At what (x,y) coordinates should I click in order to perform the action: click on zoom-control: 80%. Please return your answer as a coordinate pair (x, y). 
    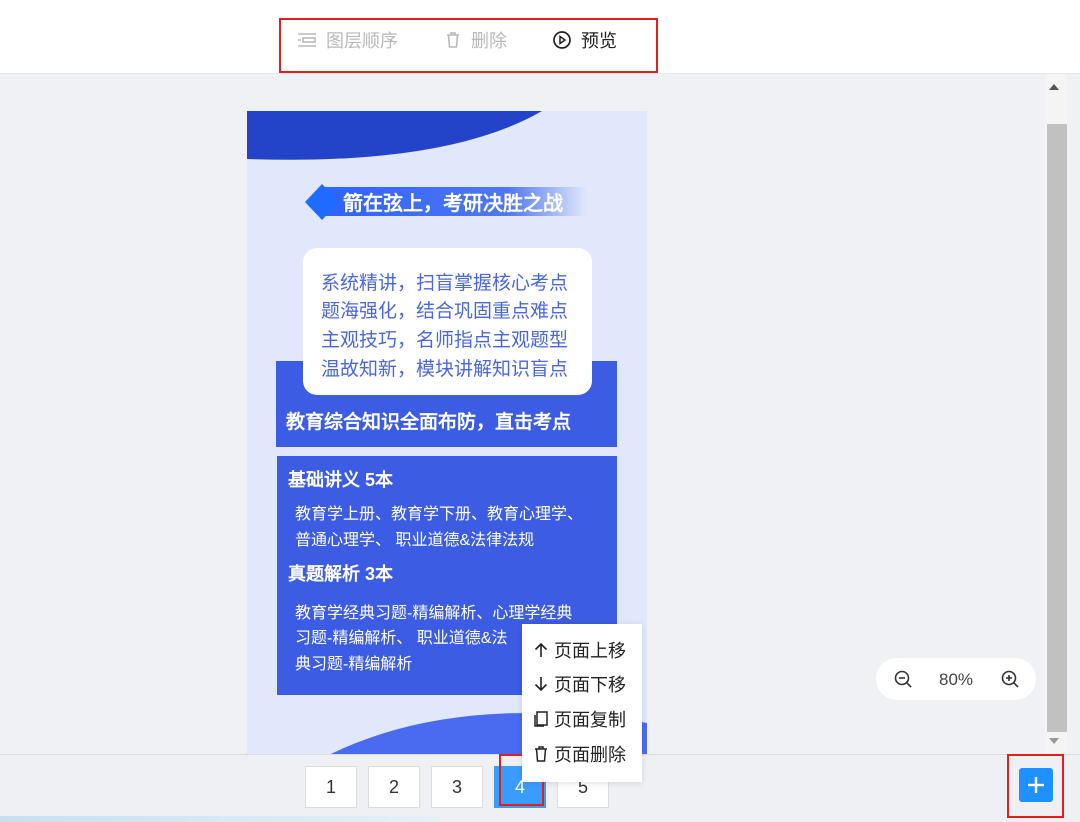
    Looking at the image, I should click on (956, 679).